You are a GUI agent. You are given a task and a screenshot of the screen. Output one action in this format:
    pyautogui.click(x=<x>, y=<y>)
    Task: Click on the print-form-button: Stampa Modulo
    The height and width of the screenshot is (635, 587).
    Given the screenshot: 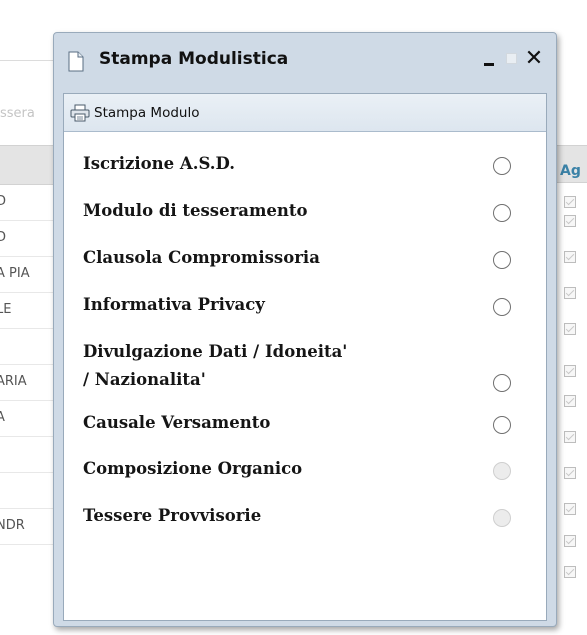 What is the action you would take?
    pyautogui.click(x=134, y=113)
    